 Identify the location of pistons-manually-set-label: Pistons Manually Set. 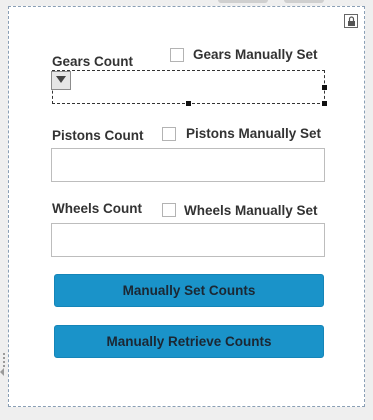
(254, 133).